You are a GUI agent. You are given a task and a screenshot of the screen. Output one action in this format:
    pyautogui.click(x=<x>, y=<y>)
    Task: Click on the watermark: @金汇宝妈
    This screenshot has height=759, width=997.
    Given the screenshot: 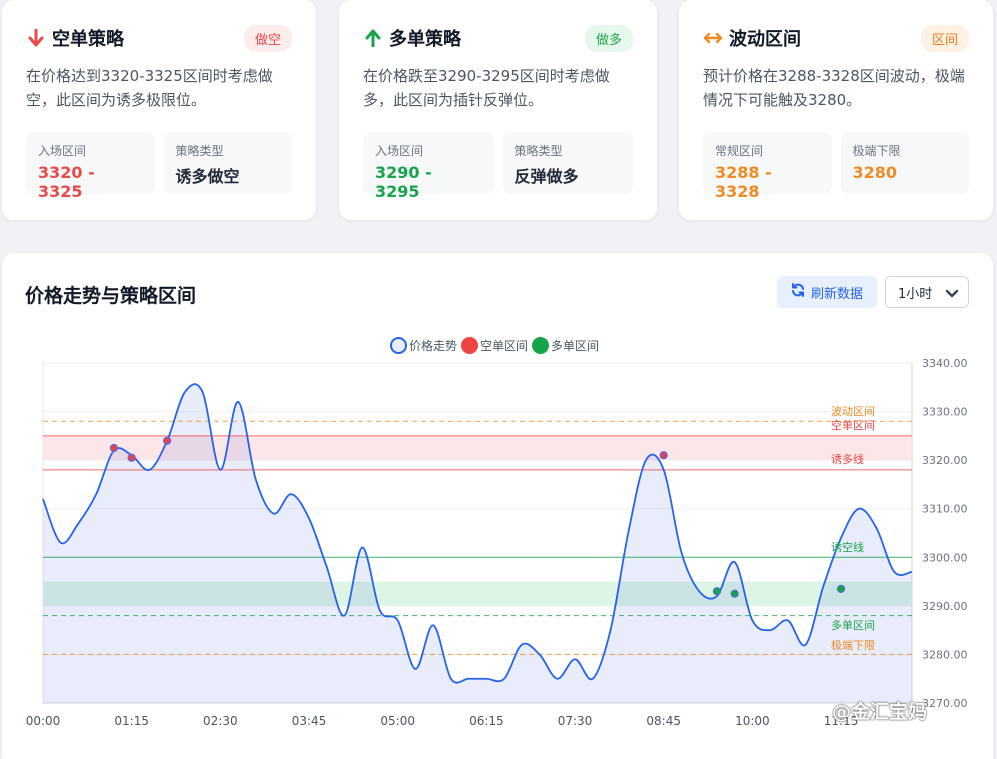 What is the action you would take?
    pyautogui.click(x=879, y=710)
    